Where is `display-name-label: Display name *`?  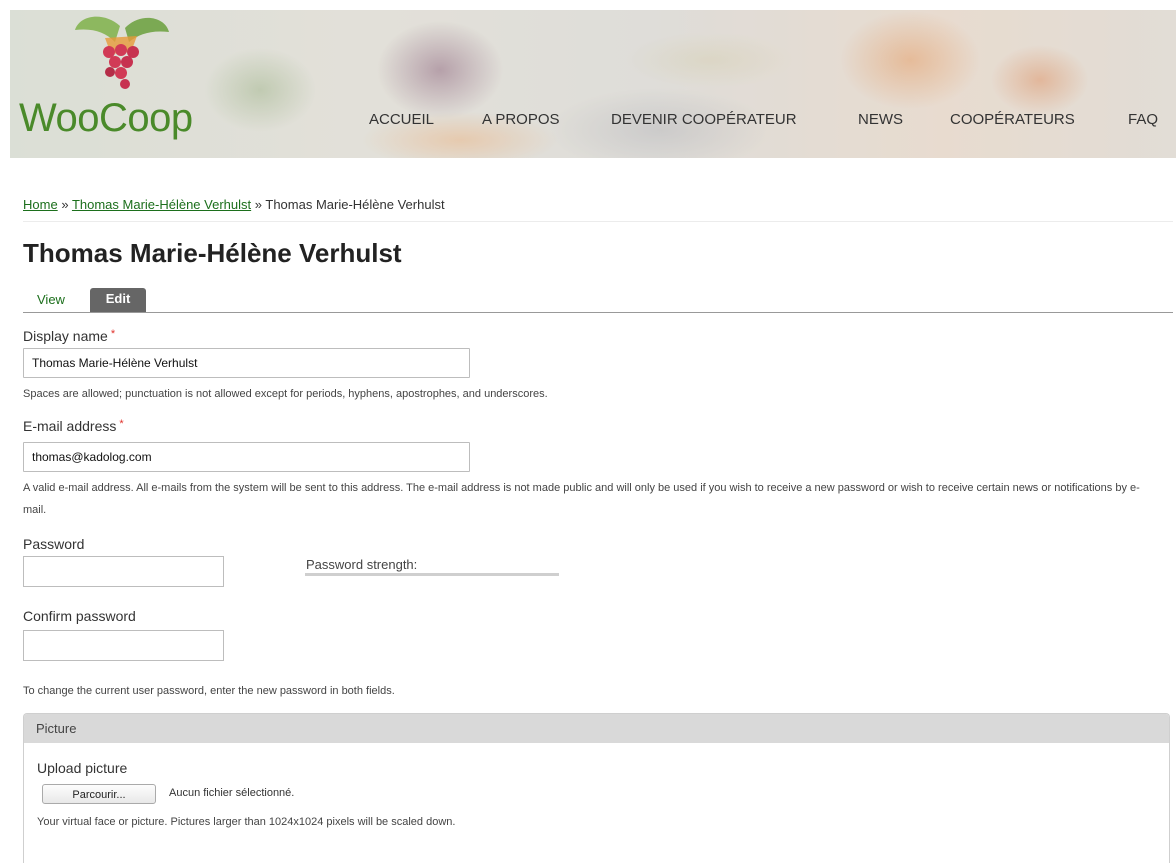
display-name-label: Display name * is located at coordinates (69, 336).